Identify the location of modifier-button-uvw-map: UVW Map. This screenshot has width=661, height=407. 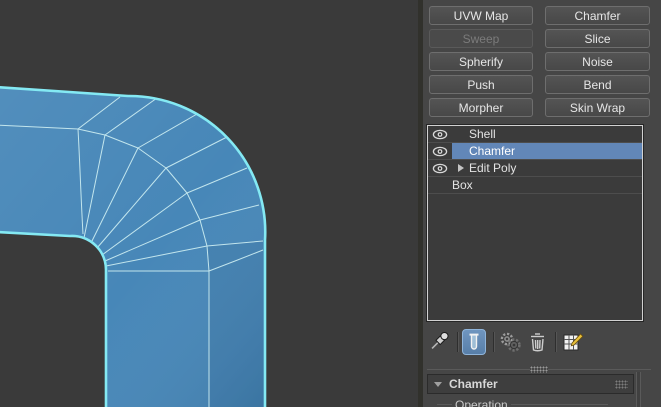
(481, 15).